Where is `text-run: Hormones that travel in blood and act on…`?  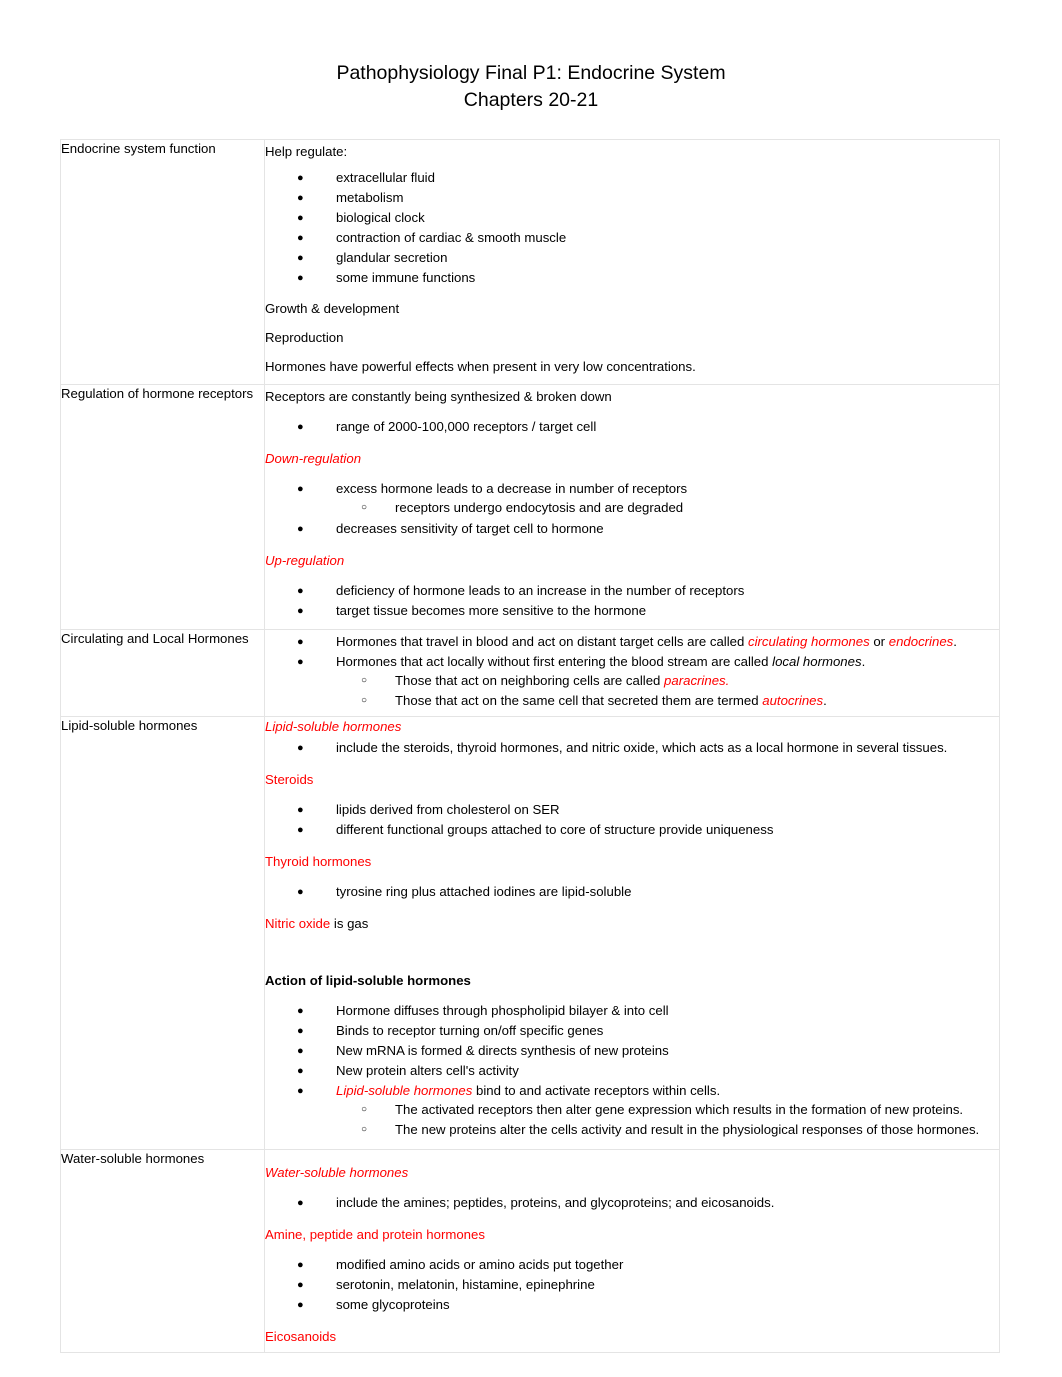
text-run: Hormones that travel in blood and act on… is located at coordinates (542, 641).